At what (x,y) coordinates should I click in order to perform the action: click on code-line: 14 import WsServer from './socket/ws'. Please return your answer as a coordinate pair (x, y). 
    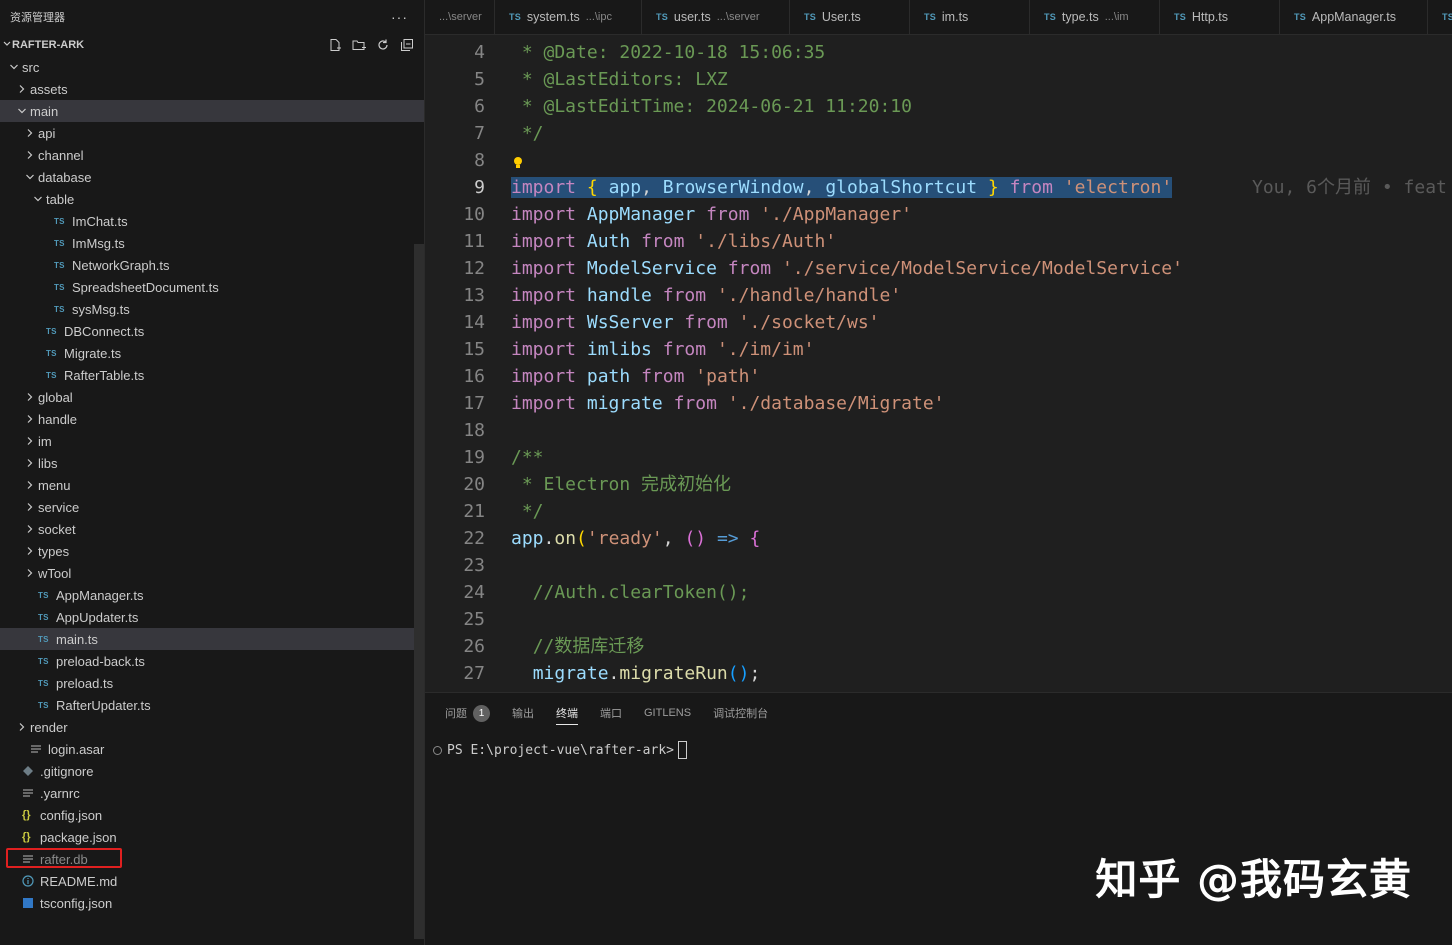
    Looking at the image, I should click on (938, 322).